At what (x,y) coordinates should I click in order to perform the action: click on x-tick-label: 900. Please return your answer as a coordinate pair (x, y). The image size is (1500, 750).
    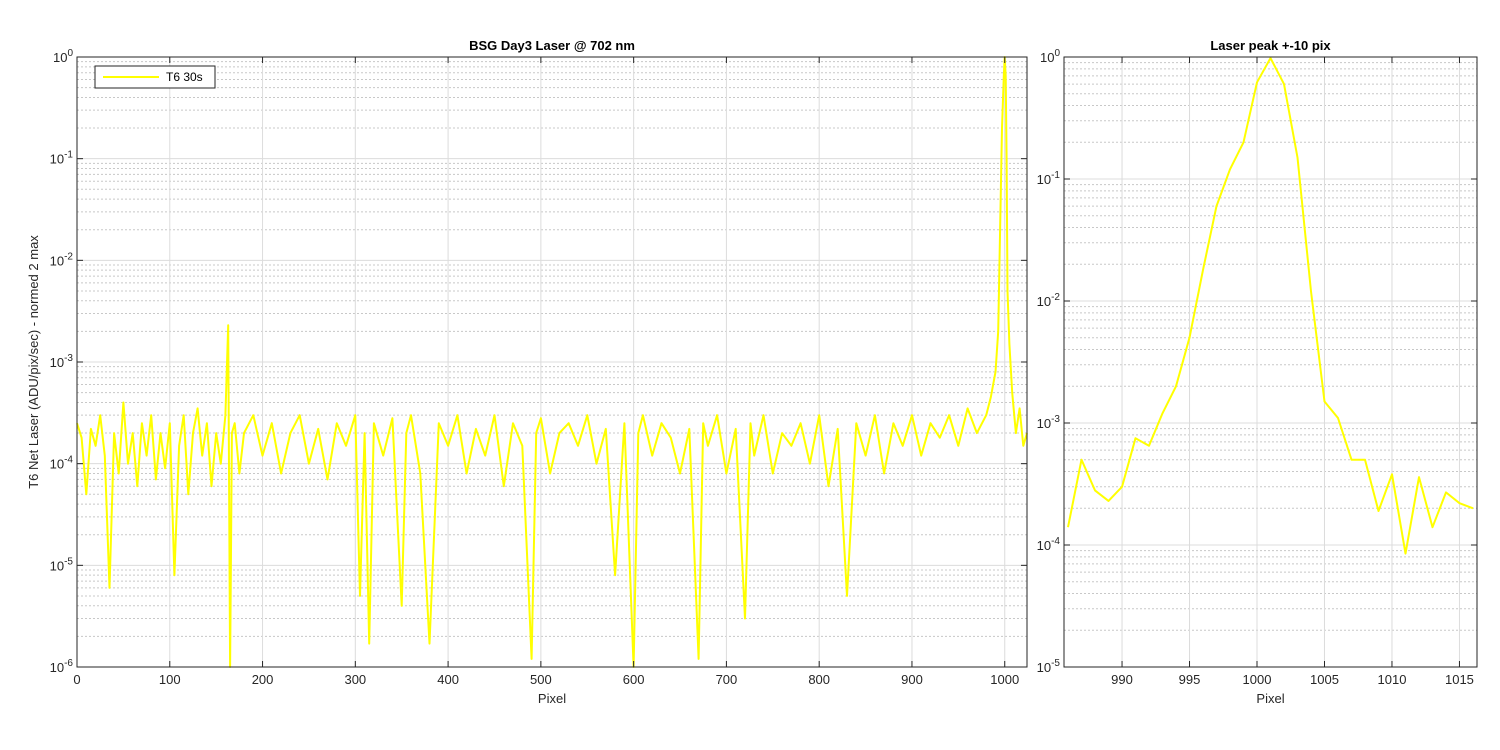
    Looking at the image, I should click on (912, 679).